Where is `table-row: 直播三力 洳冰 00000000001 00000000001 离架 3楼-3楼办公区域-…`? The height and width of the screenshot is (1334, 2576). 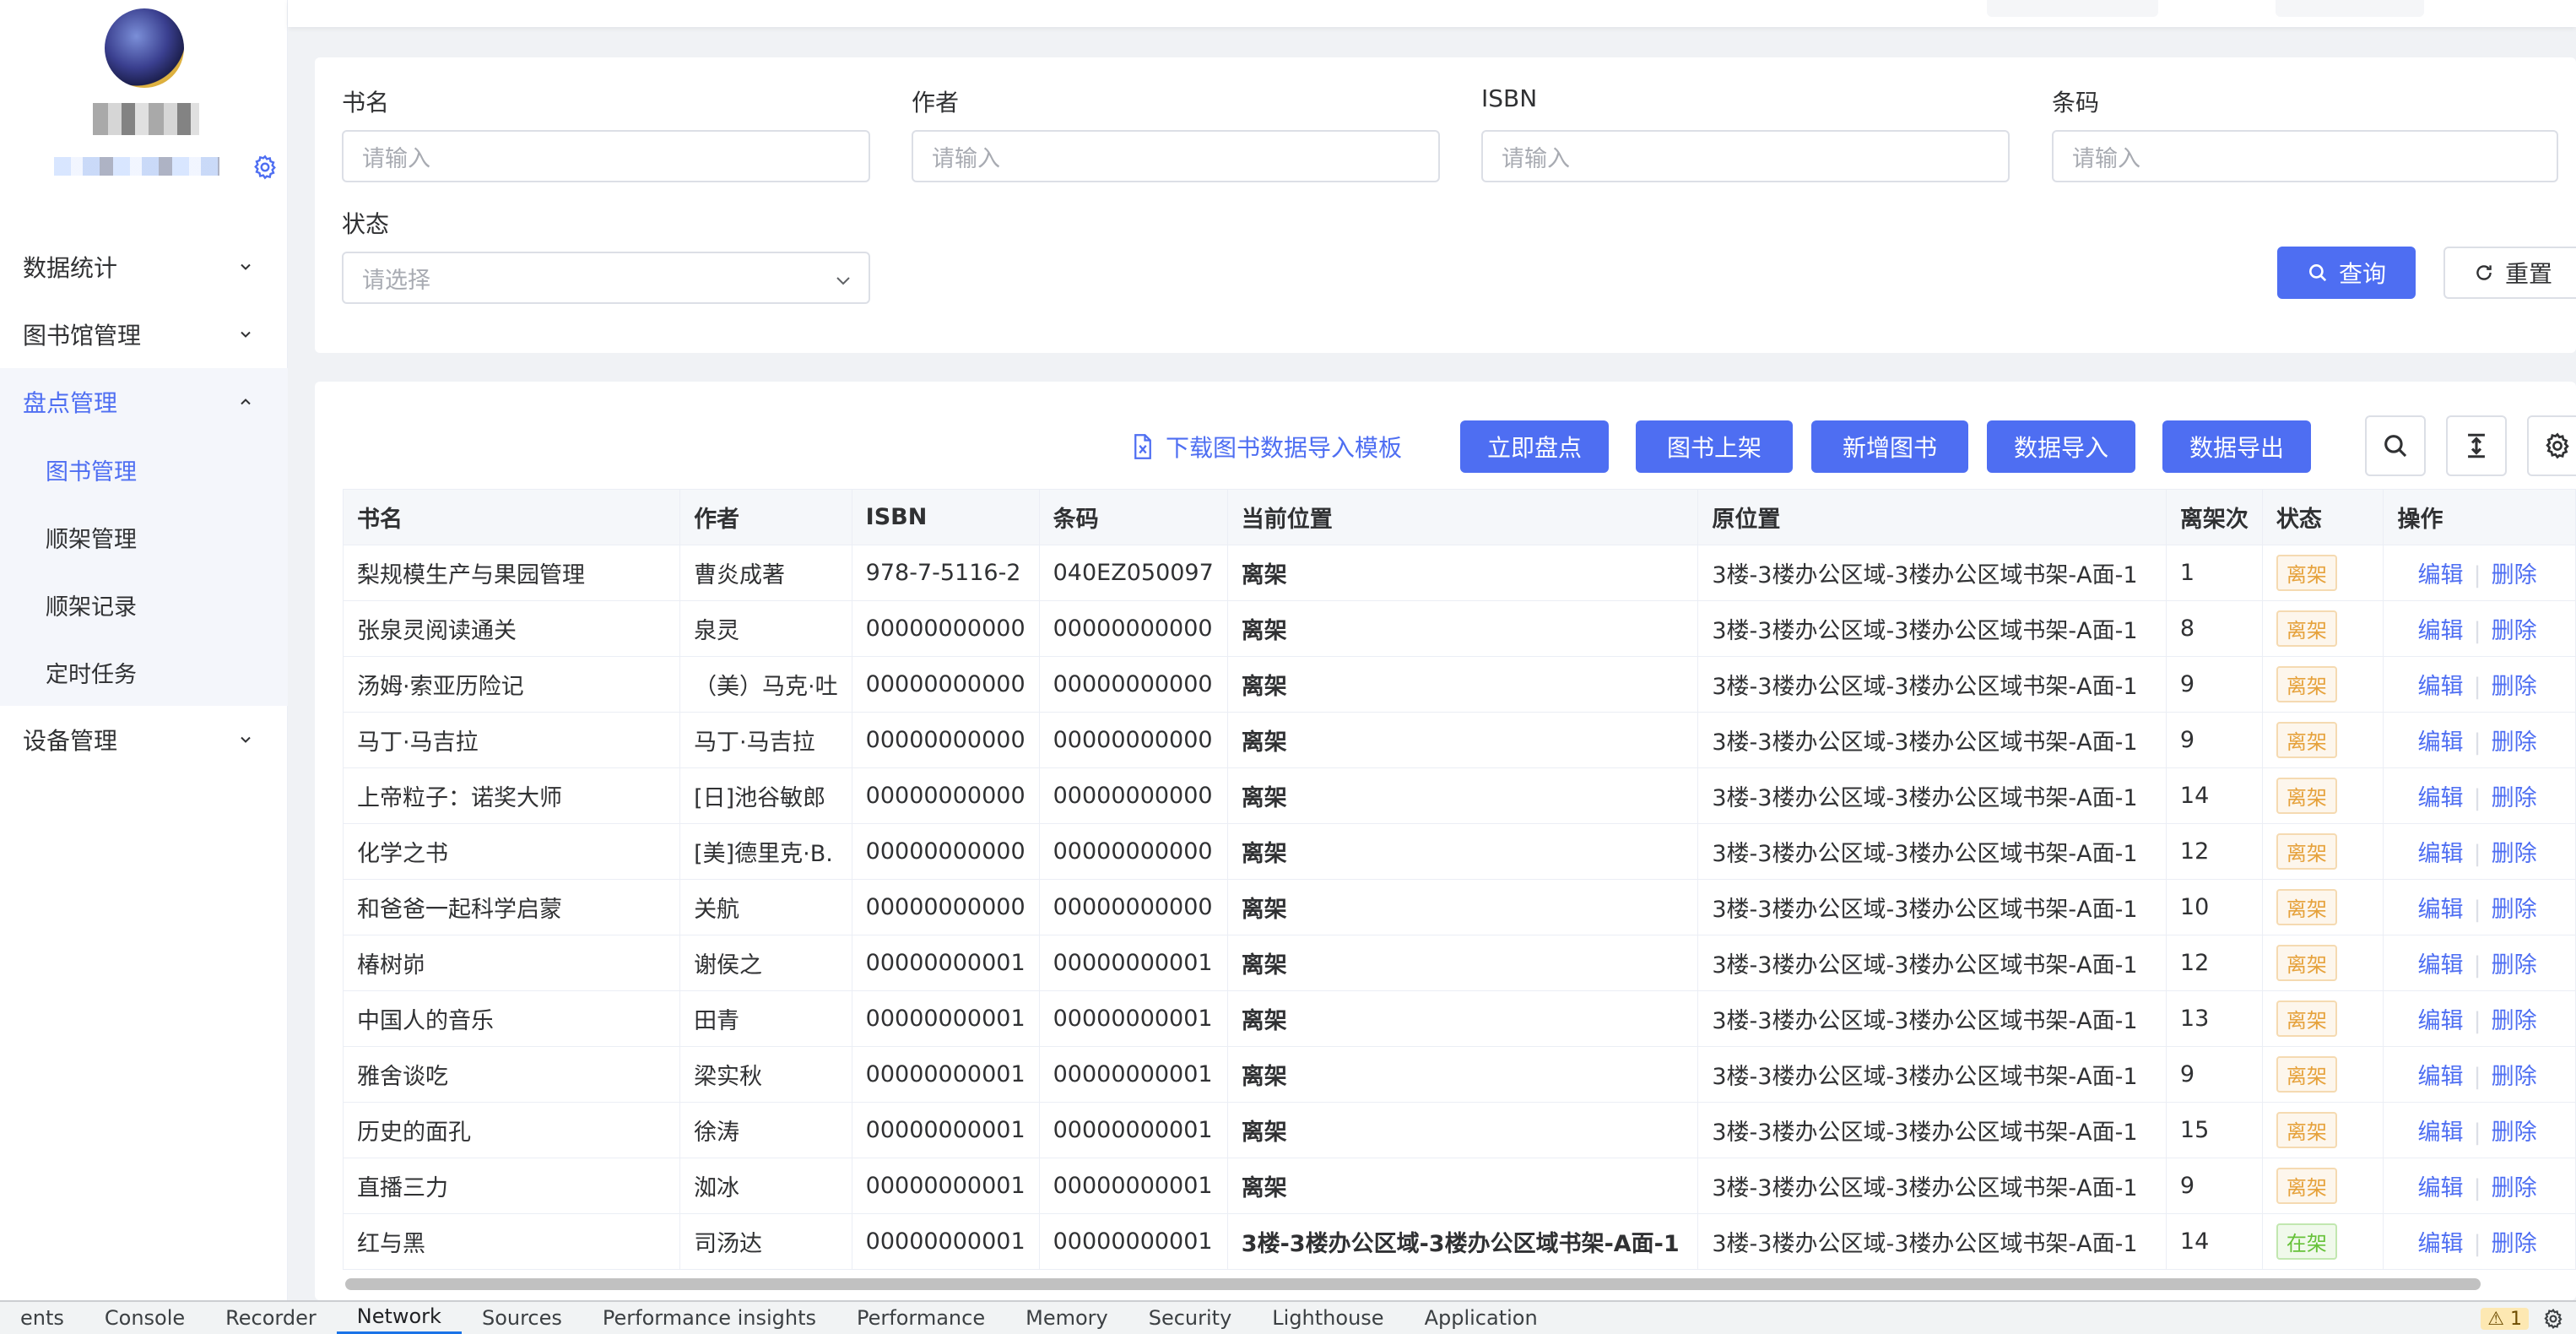 table-row: 直播三力 洳冰 00000000001 00000000001 离架 3楼-3楼办公区域-… is located at coordinates (1459, 1186).